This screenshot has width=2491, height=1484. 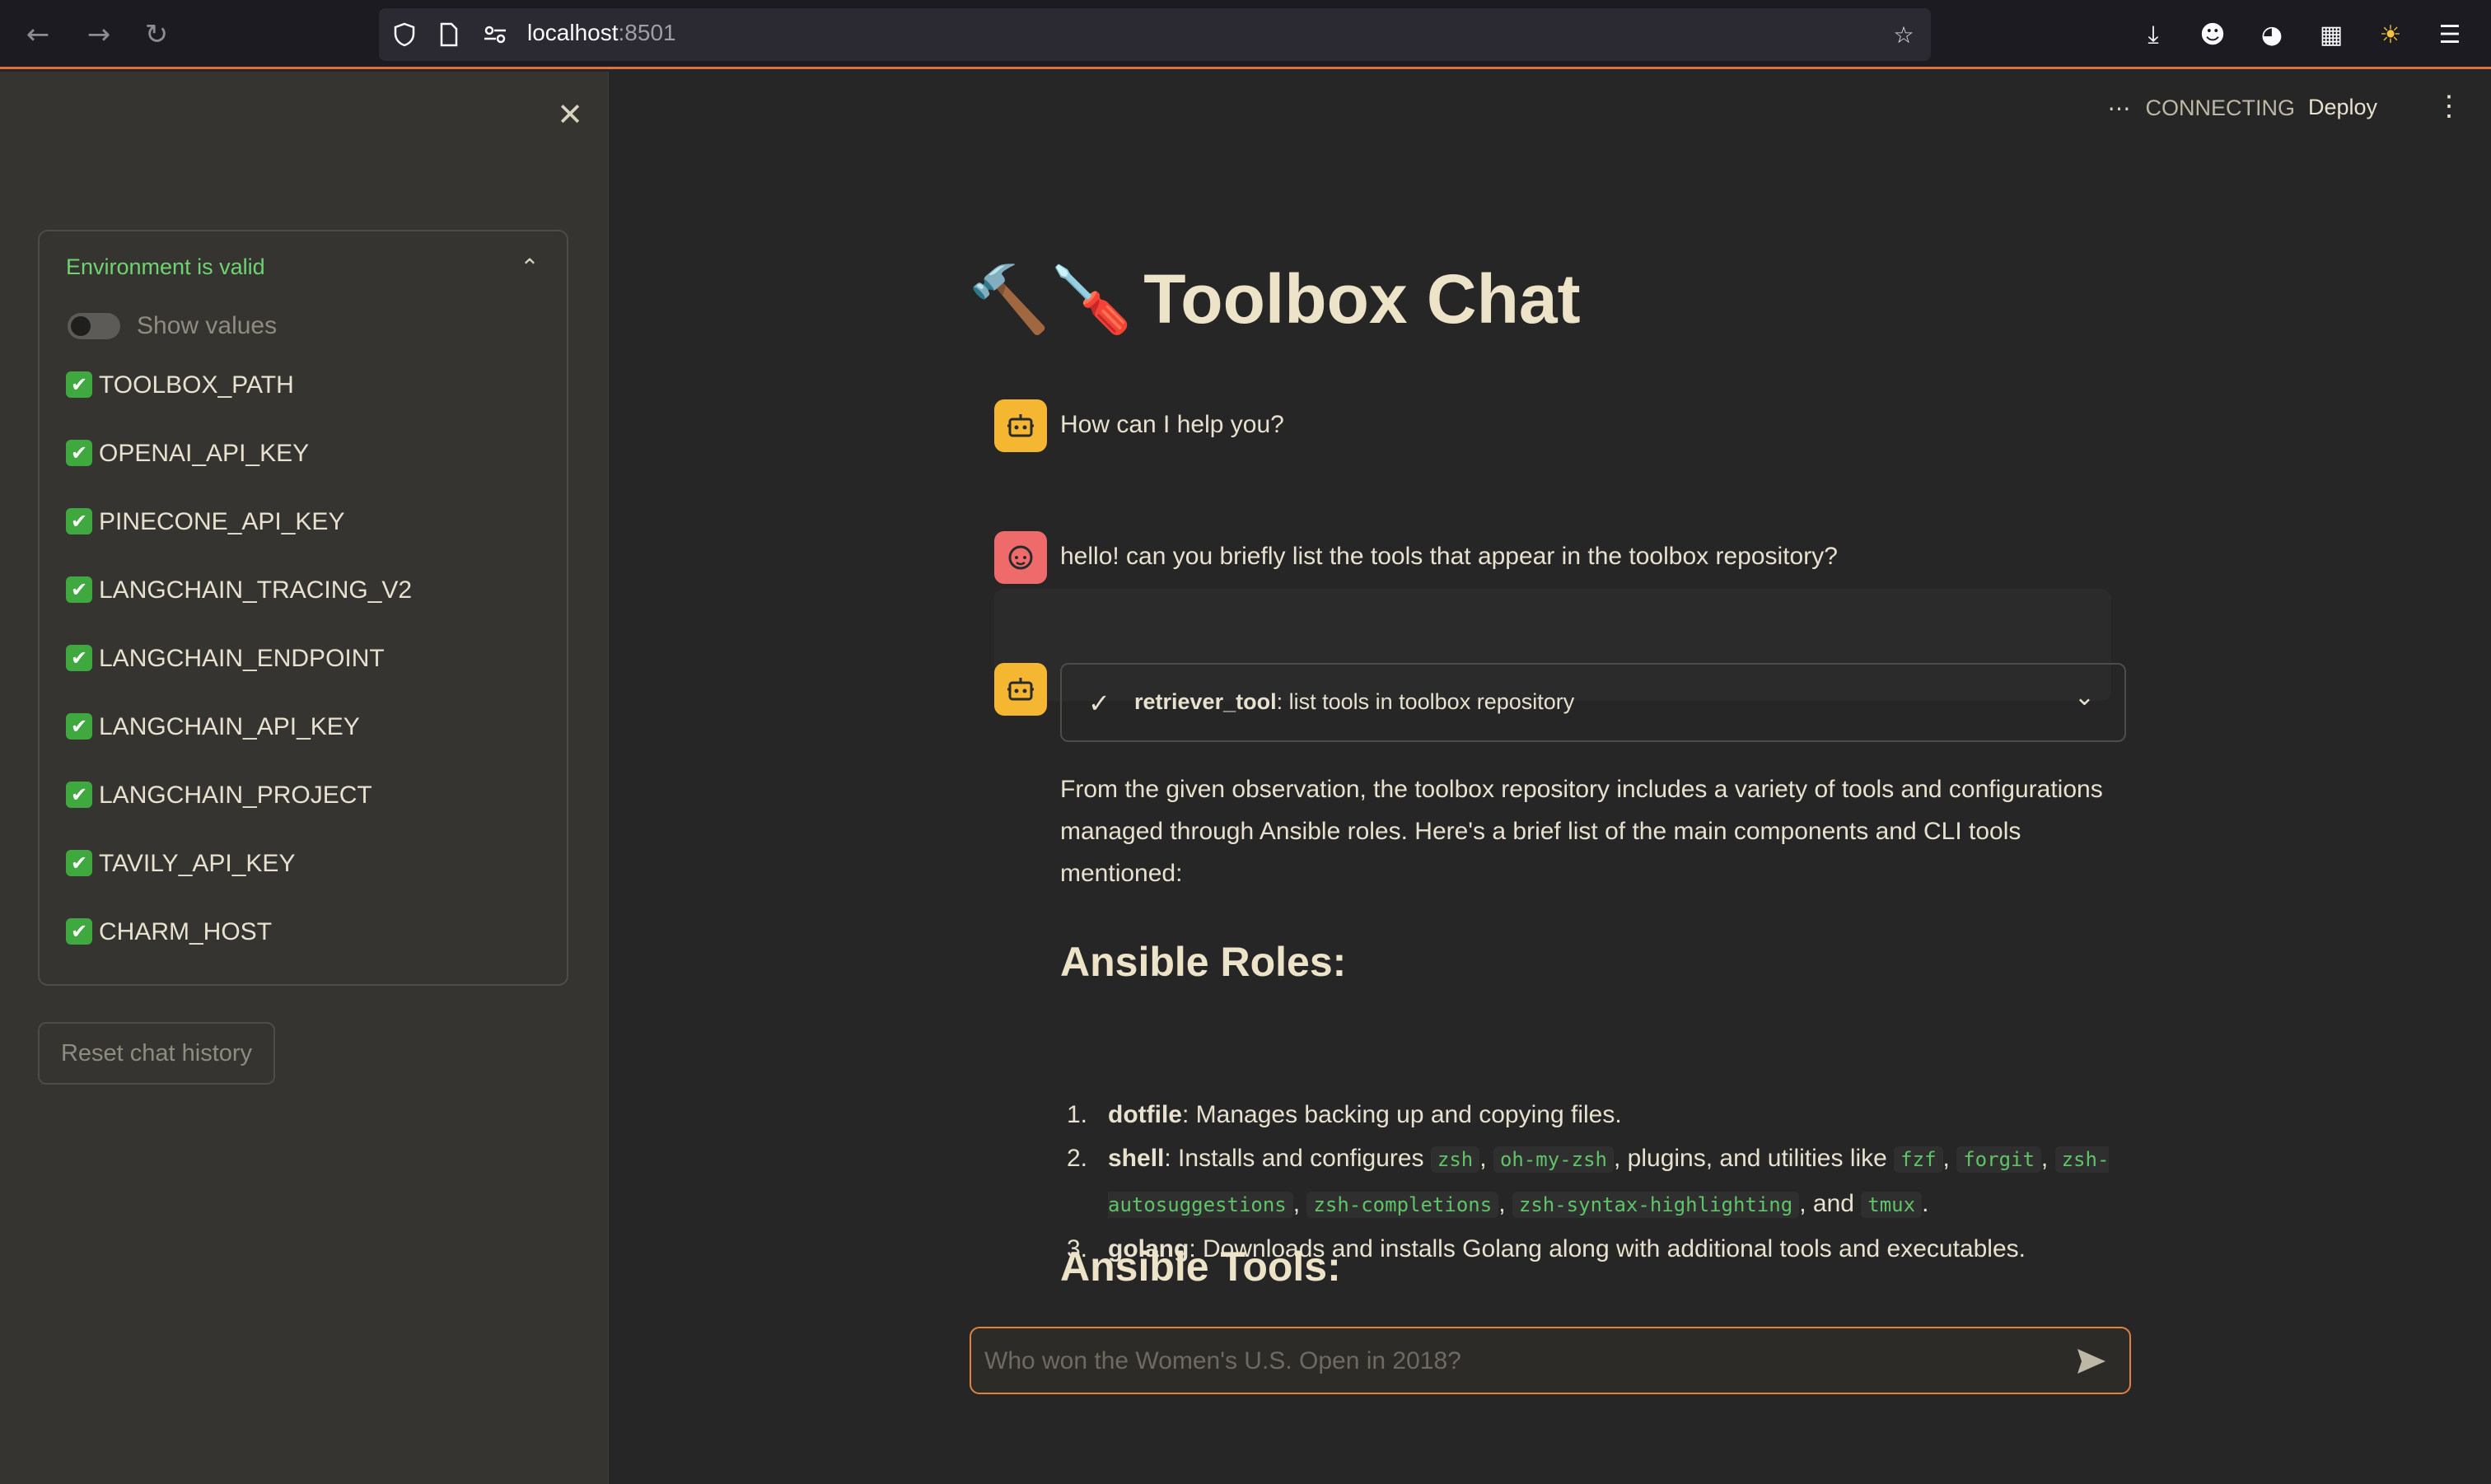 I want to click on chat-input-container, so click(x=1551, y=1360).